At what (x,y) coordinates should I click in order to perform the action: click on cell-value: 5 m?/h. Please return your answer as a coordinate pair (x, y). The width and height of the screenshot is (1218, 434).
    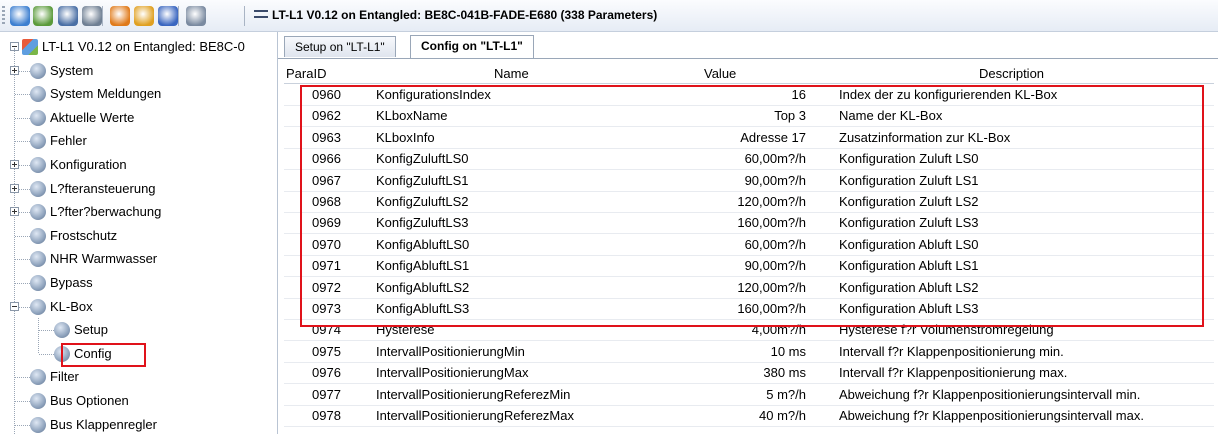
    Looking at the image, I should click on (695, 395).